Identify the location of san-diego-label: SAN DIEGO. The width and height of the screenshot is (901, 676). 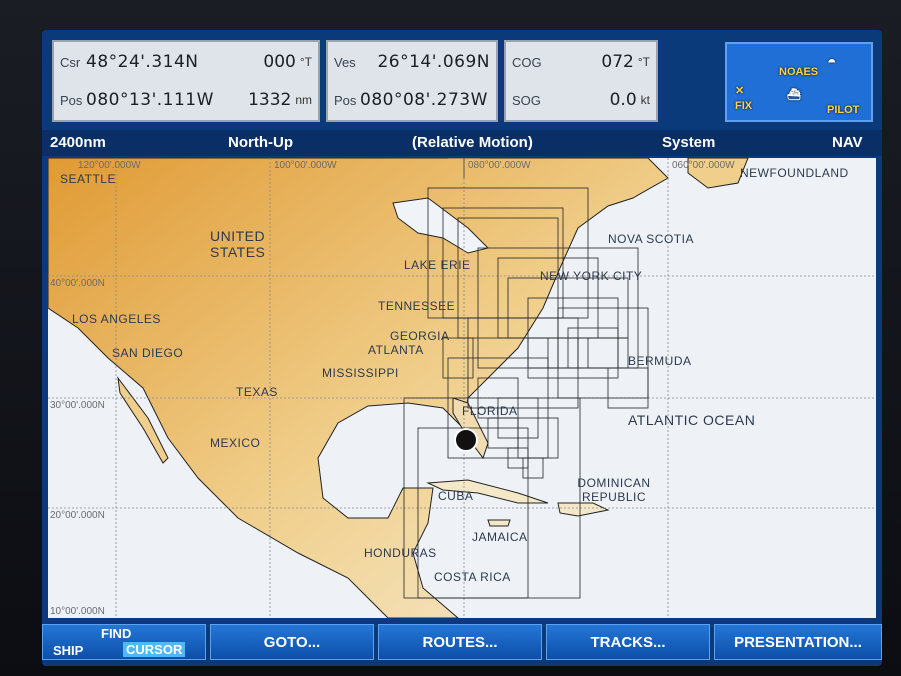
(148, 353).